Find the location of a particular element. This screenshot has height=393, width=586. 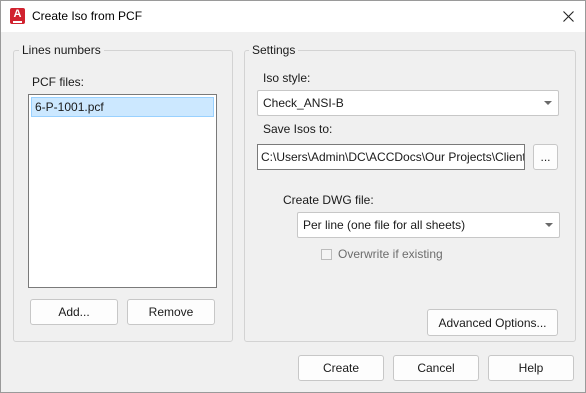

app-icon-letter: A is located at coordinates (17, 14).